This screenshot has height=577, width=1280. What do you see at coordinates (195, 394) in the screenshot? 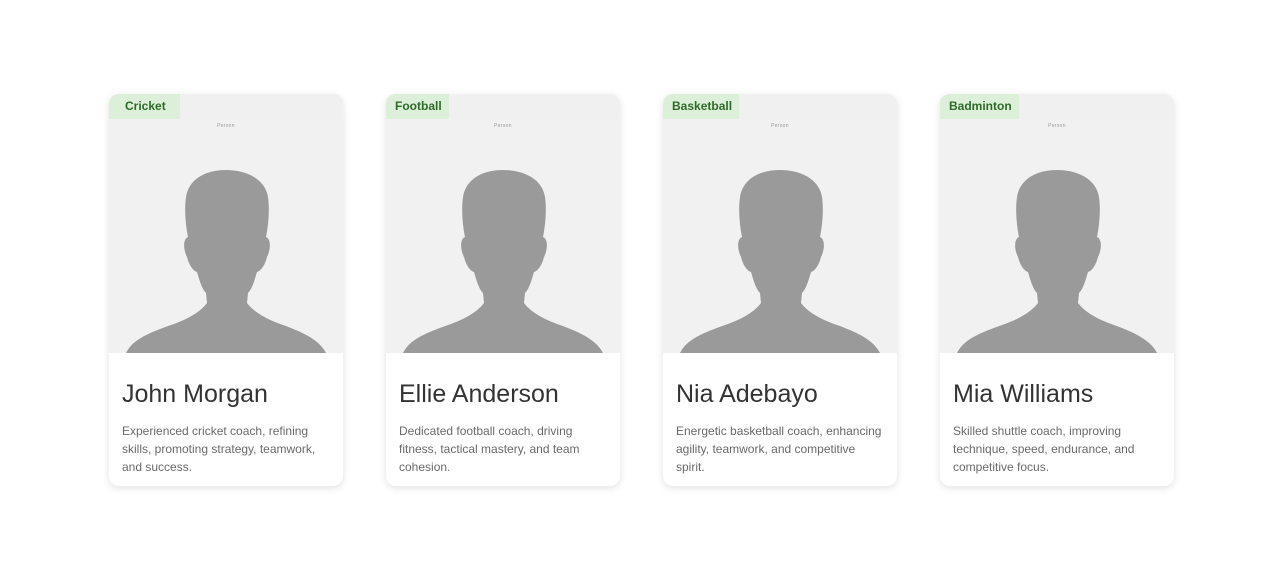
I see `coach-name: John Morgan` at bounding box center [195, 394].